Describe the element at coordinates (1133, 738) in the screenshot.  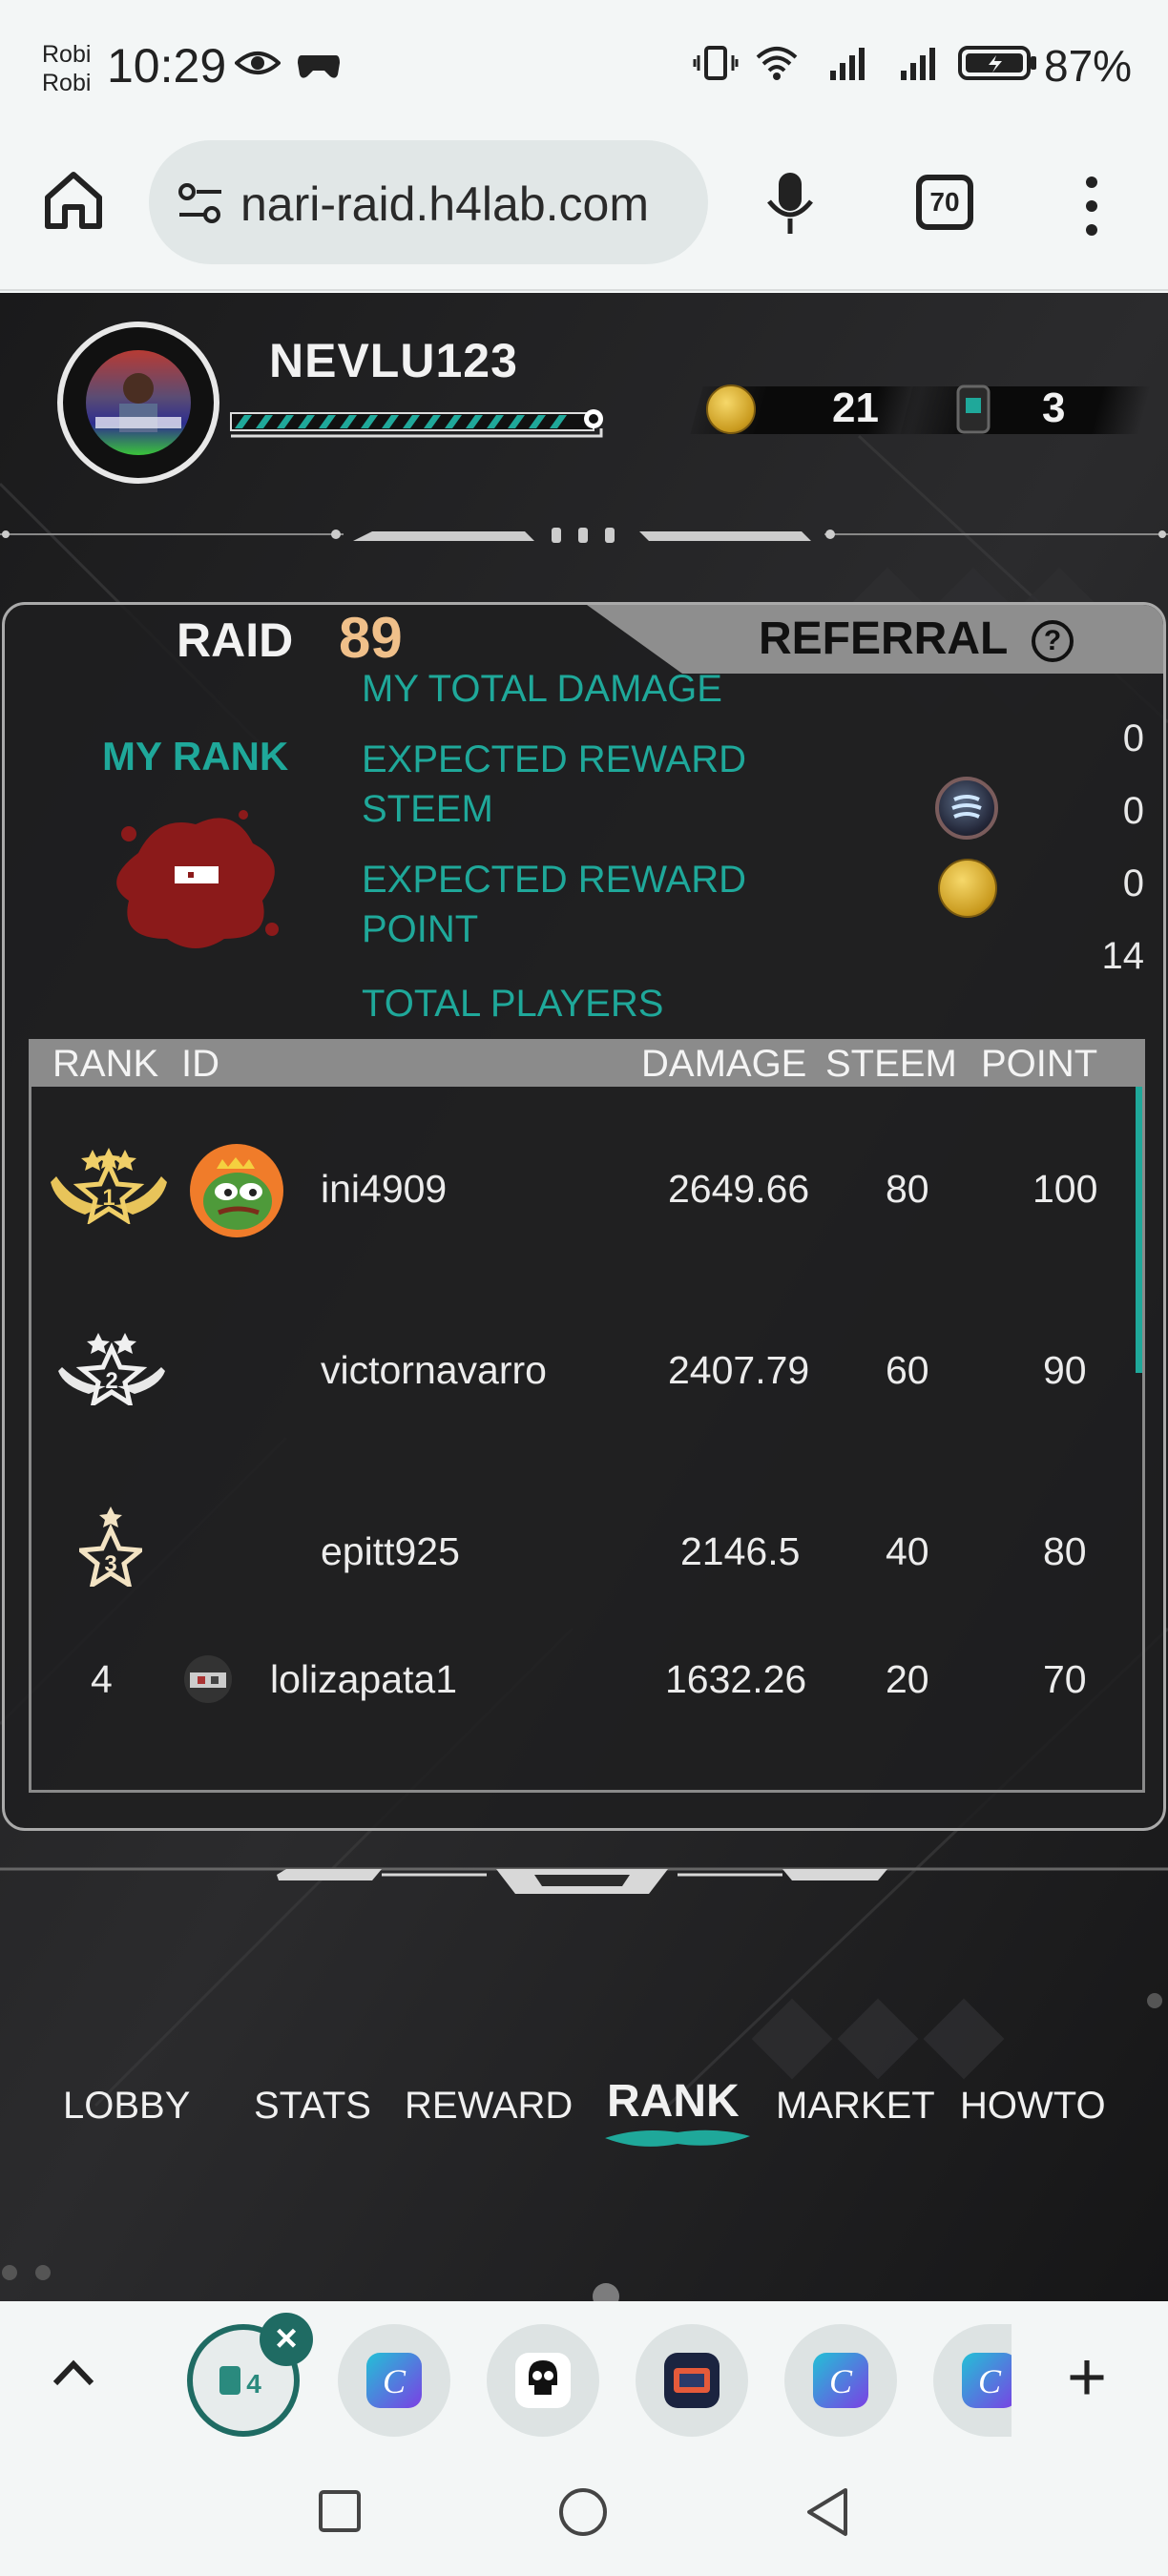
I see `stat-total-damage-value: 0` at that location.